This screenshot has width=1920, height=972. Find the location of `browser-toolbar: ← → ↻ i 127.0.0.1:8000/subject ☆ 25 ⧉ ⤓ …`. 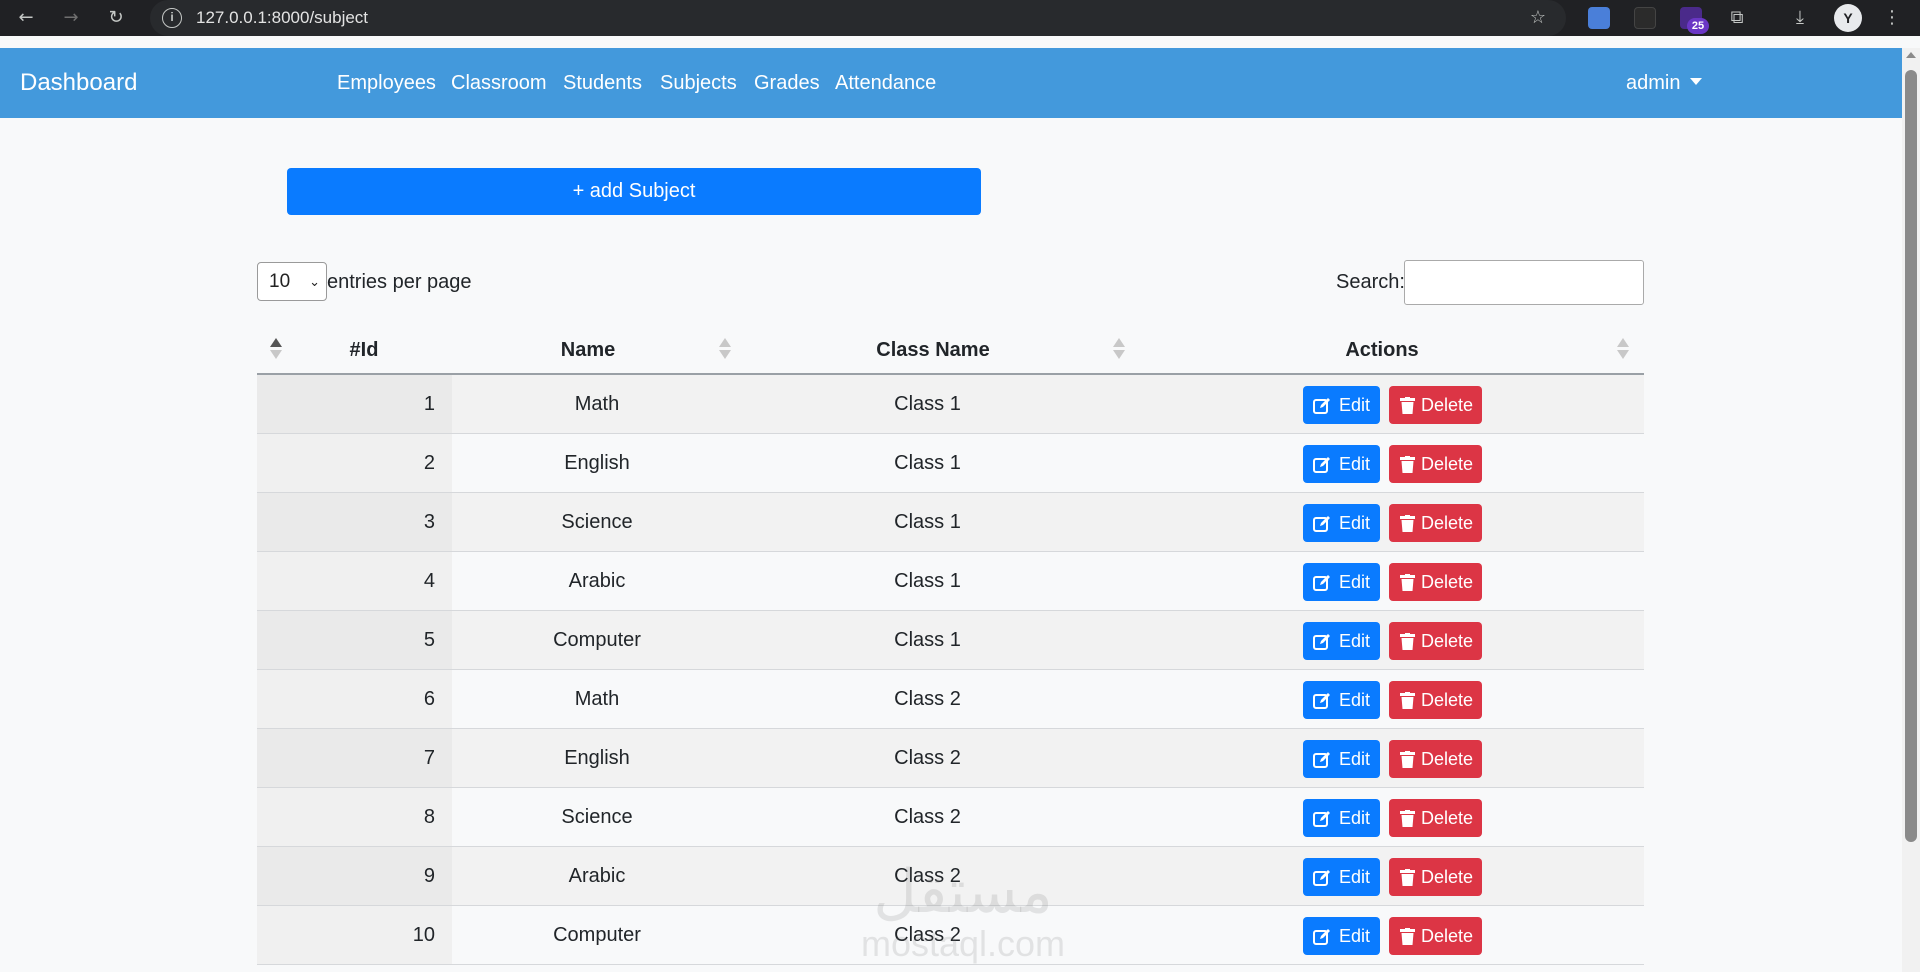

browser-toolbar: ← → ↻ i 127.0.0.1:8000/subject ☆ 25 ⧉ ⤓ … is located at coordinates (960, 18).